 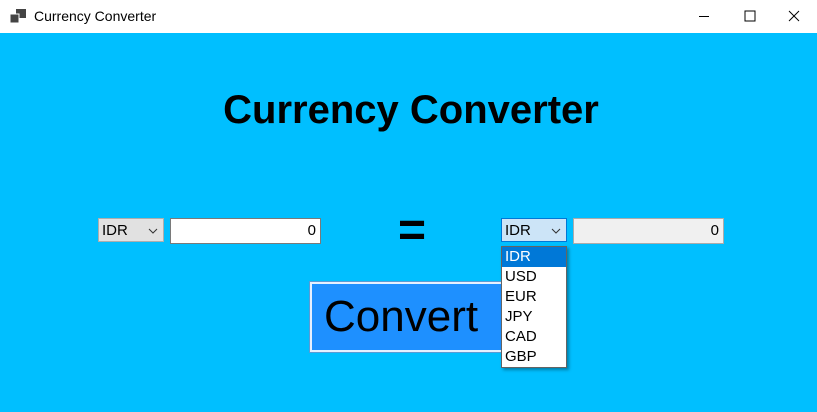 I want to click on minimize-button, so click(x=704, y=15).